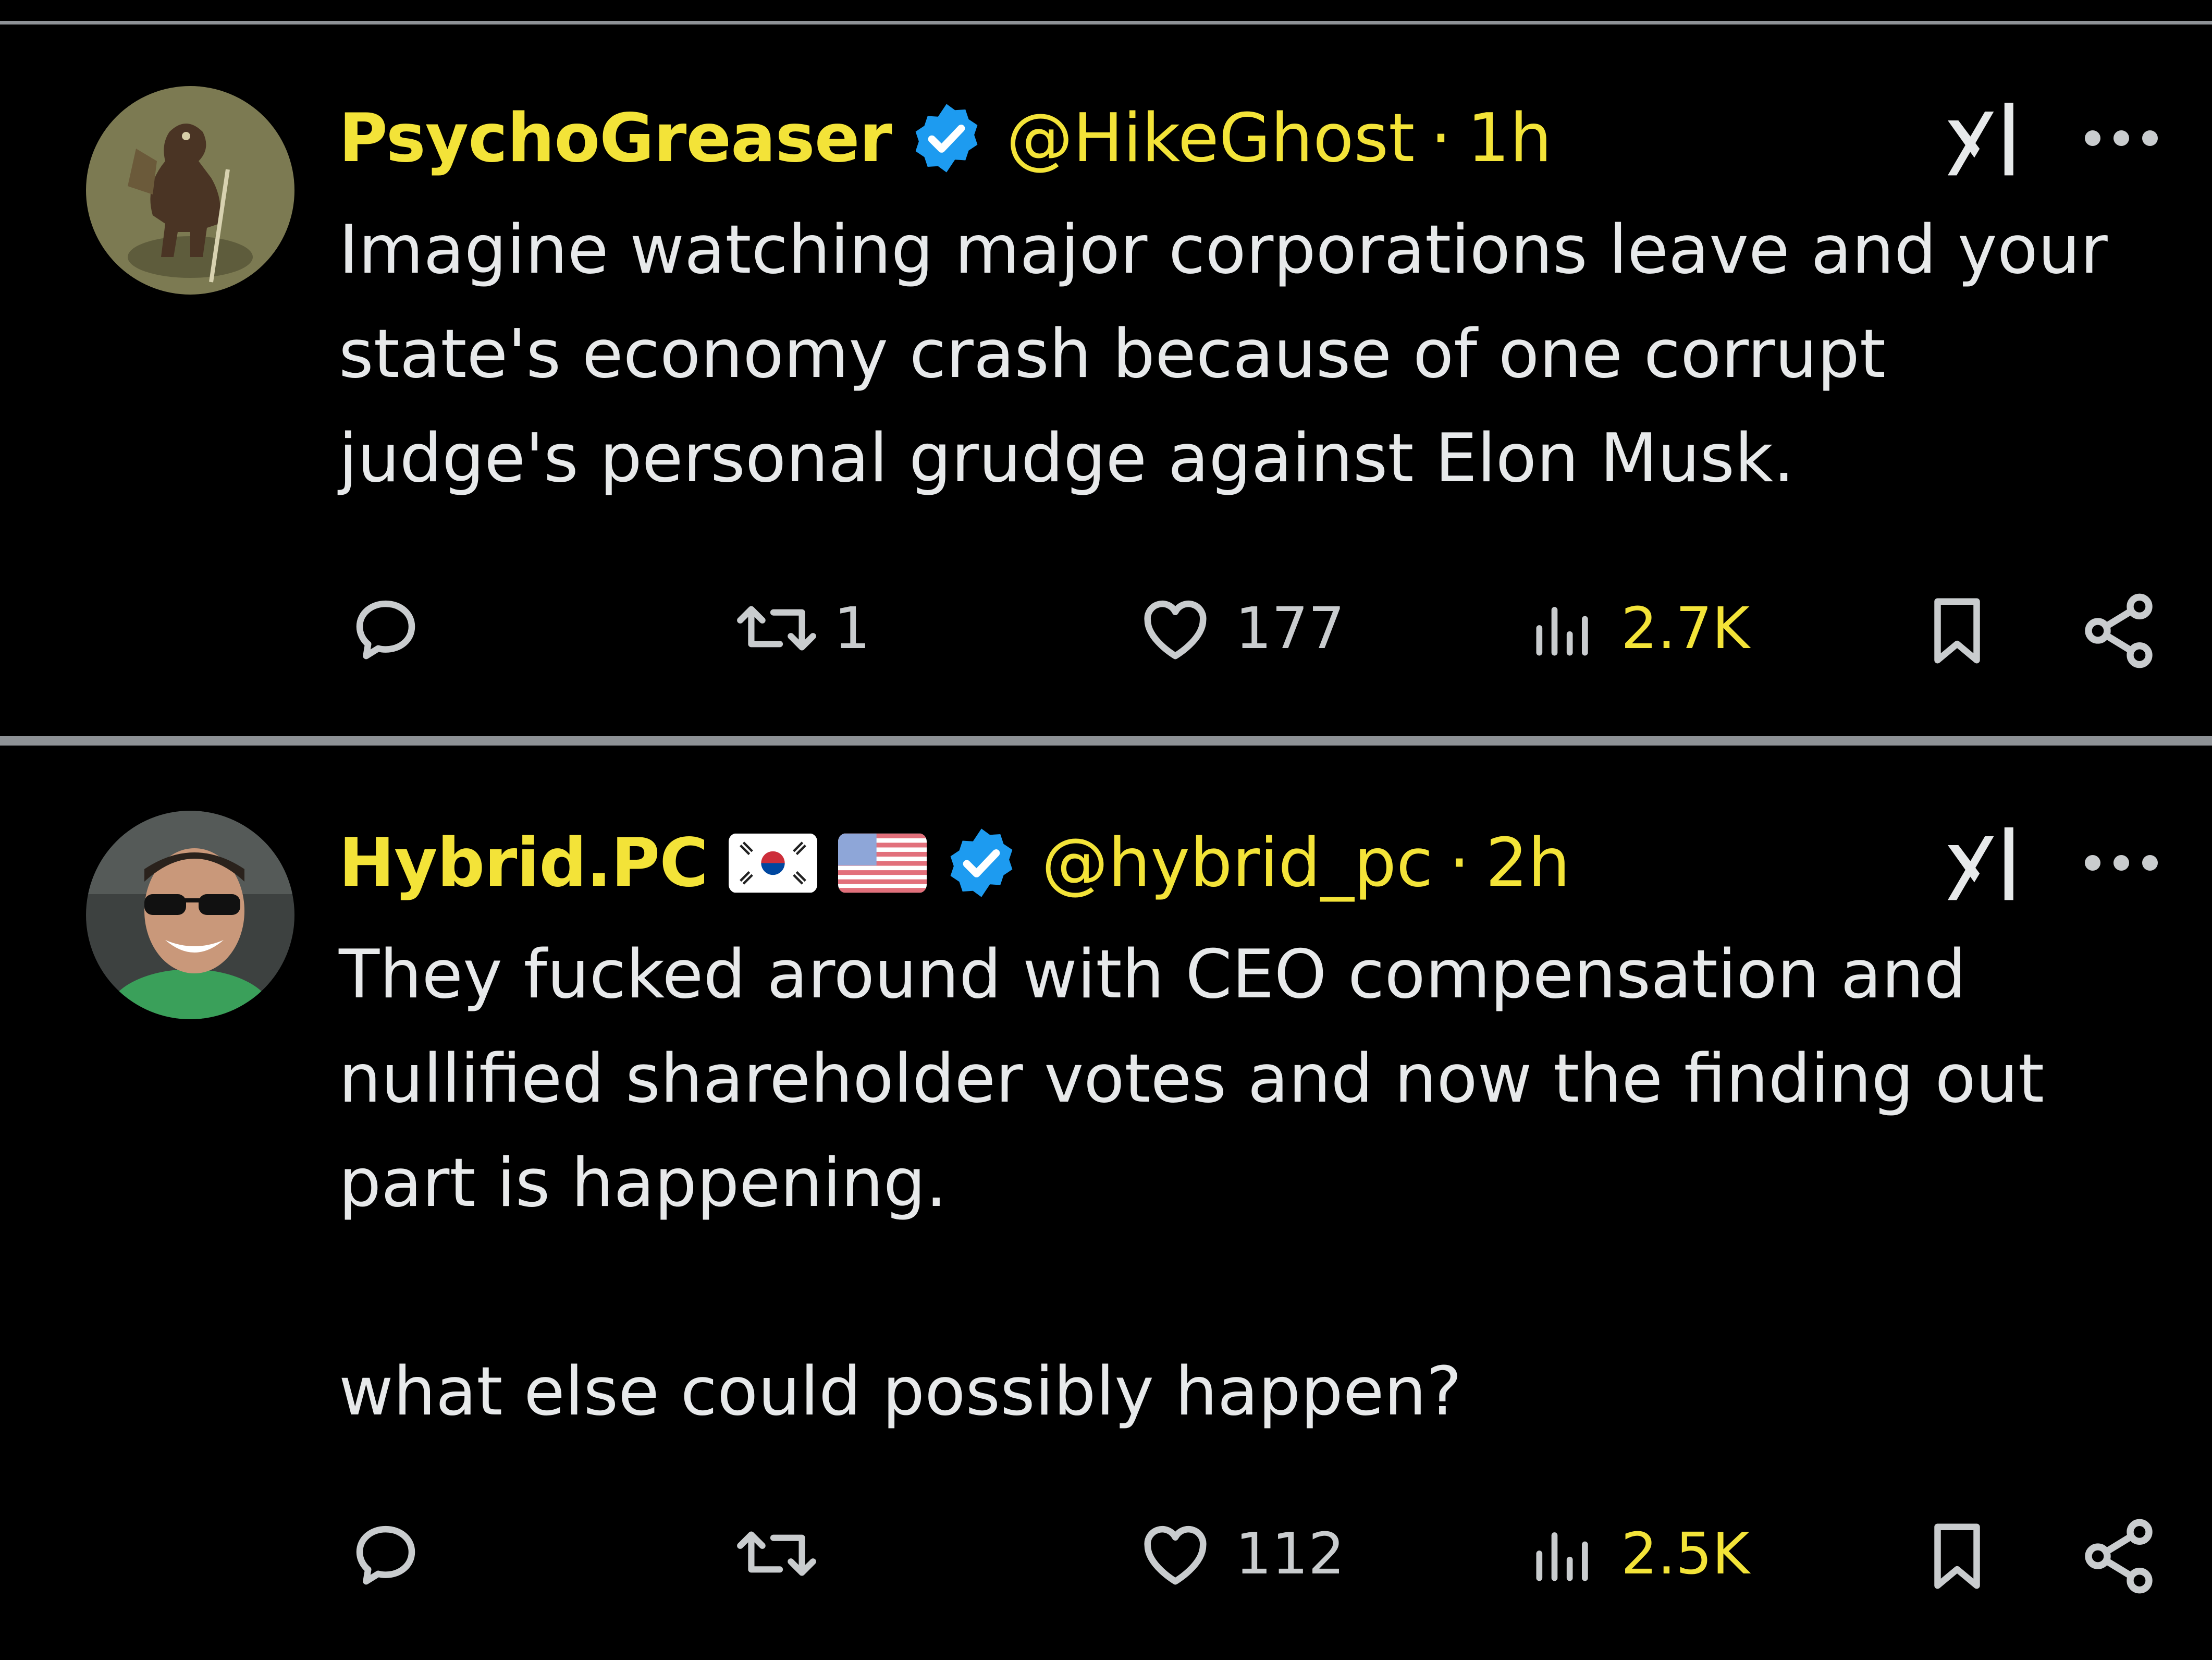 Image resolution: width=2212 pixels, height=1660 pixels. I want to click on bigfoot-hiker-avatar-icon, so click(190, 190).